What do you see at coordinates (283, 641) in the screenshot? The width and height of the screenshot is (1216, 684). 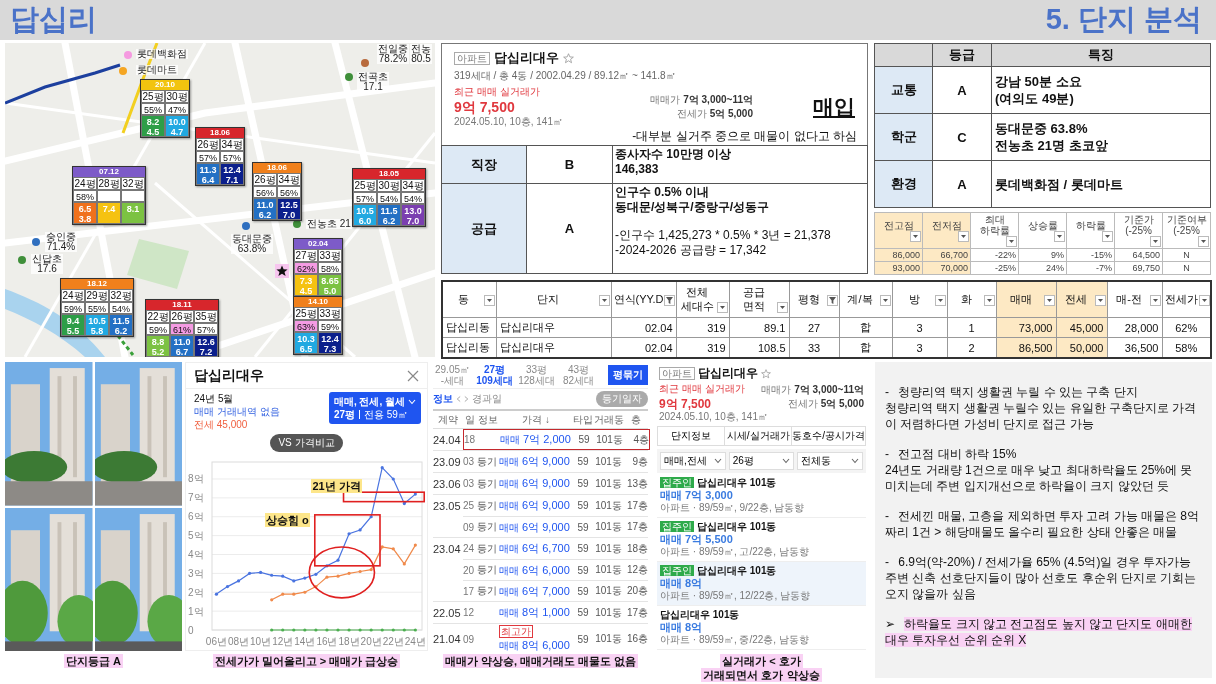 I see `axis-tick-label: 12년` at bounding box center [283, 641].